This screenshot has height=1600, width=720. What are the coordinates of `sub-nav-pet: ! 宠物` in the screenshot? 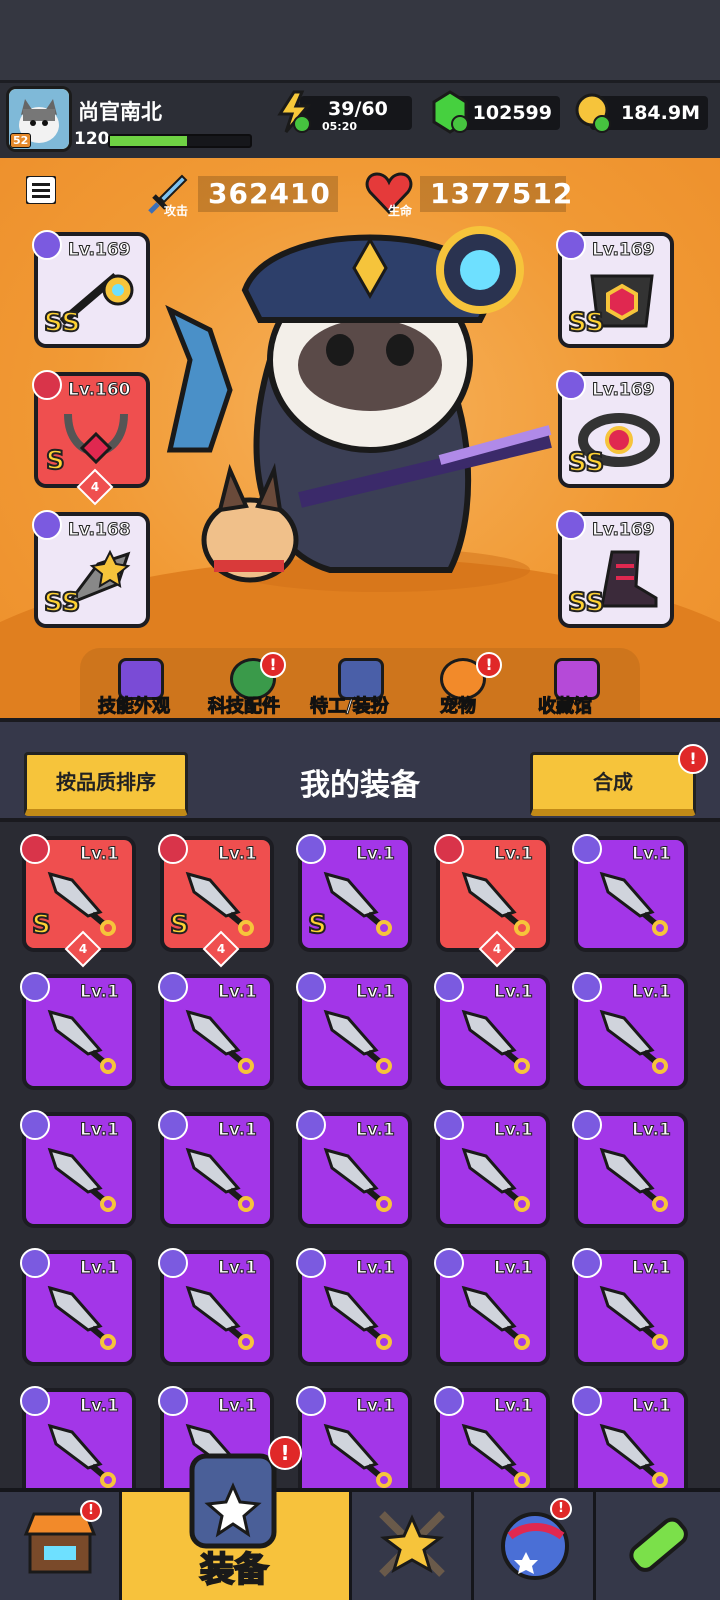 It's located at (469, 685).